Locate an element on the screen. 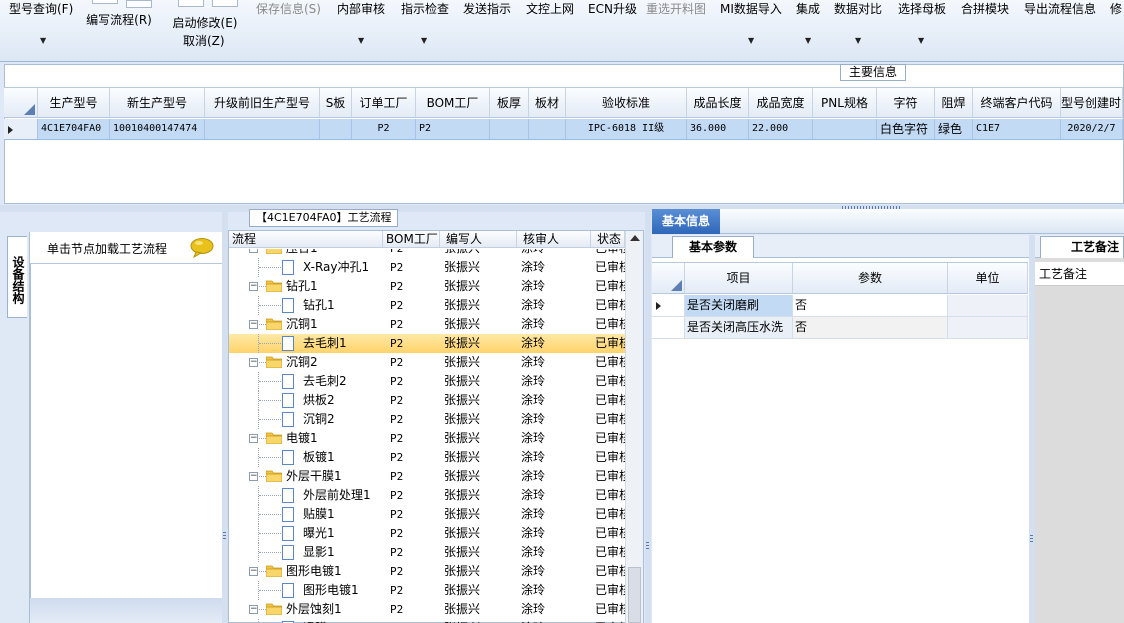 The width and height of the screenshot is (1124, 623). process-notes-tab: 工艺备注 is located at coordinates (1082, 247).